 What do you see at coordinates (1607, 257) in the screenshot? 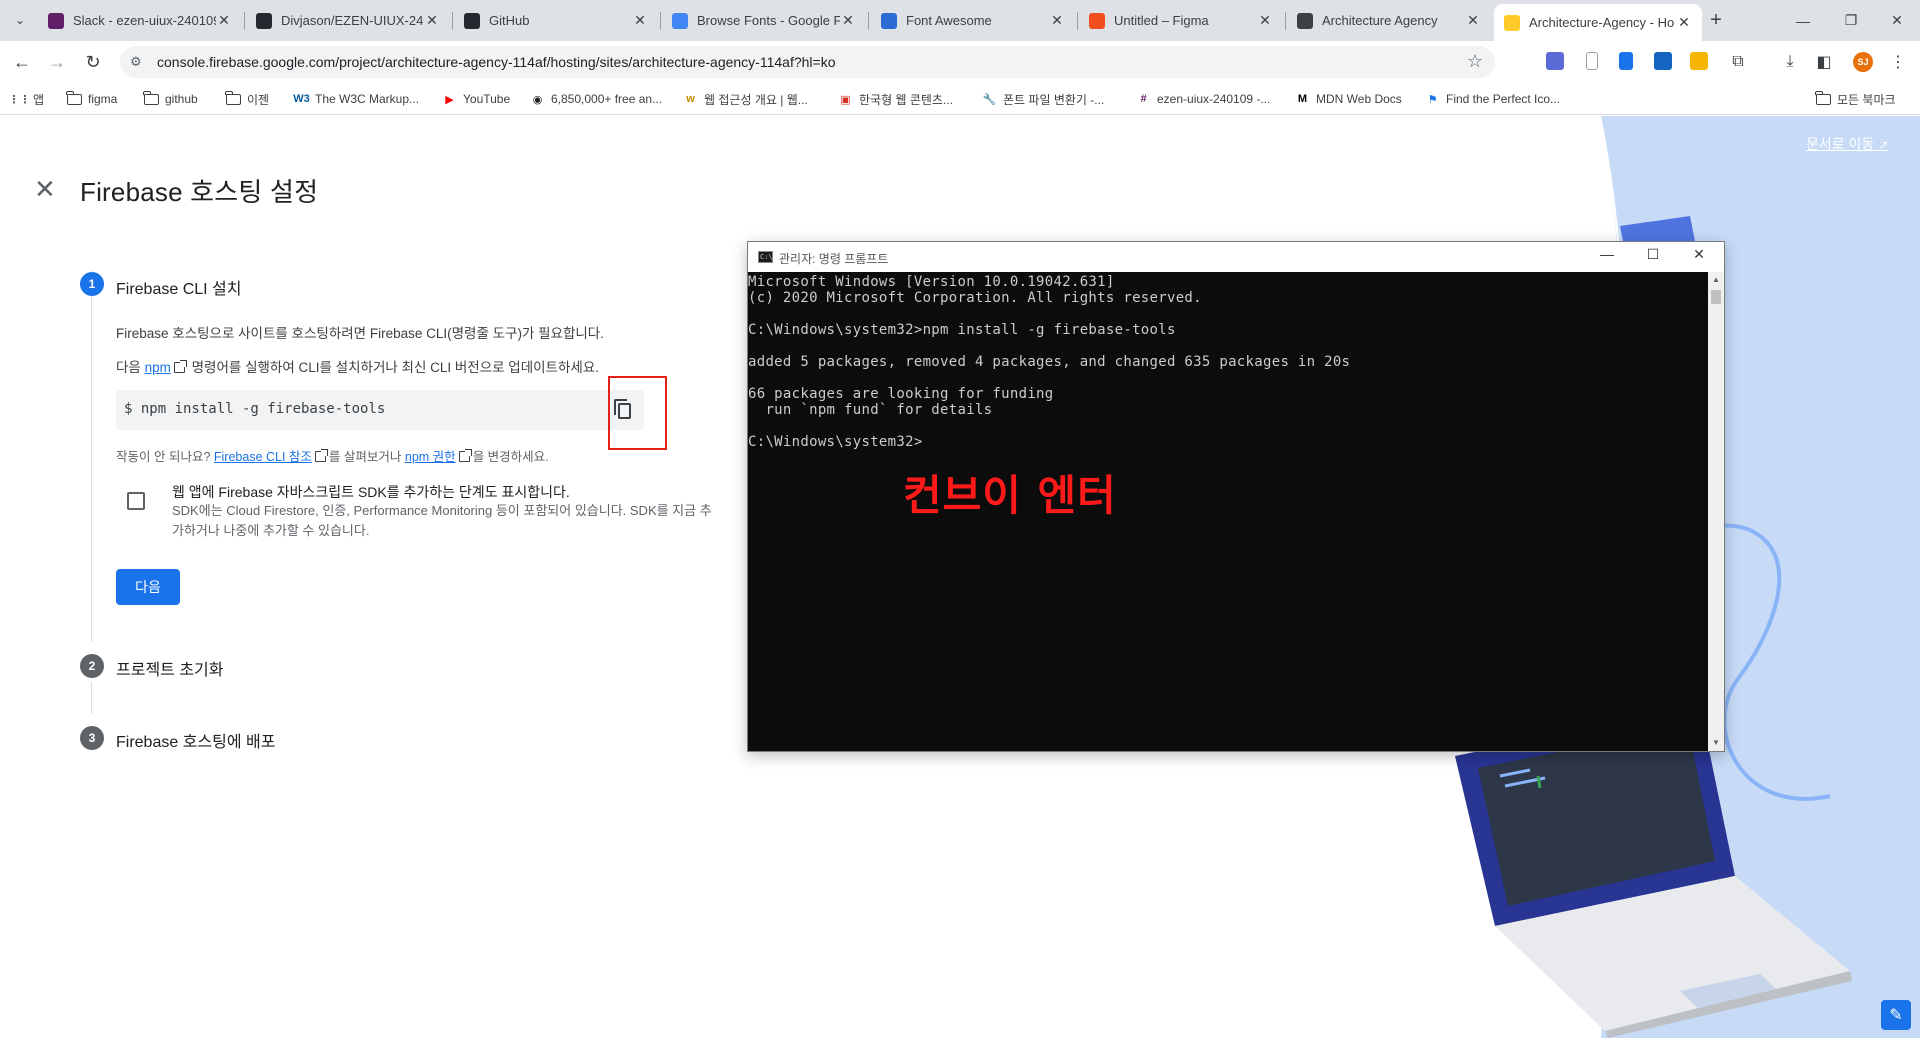
I see `cmd-minimize-icon: —` at bounding box center [1607, 257].